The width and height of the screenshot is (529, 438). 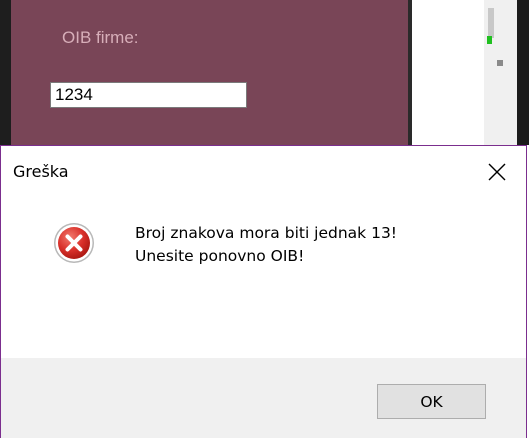 I want to click on oib-input, so click(x=148, y=95).